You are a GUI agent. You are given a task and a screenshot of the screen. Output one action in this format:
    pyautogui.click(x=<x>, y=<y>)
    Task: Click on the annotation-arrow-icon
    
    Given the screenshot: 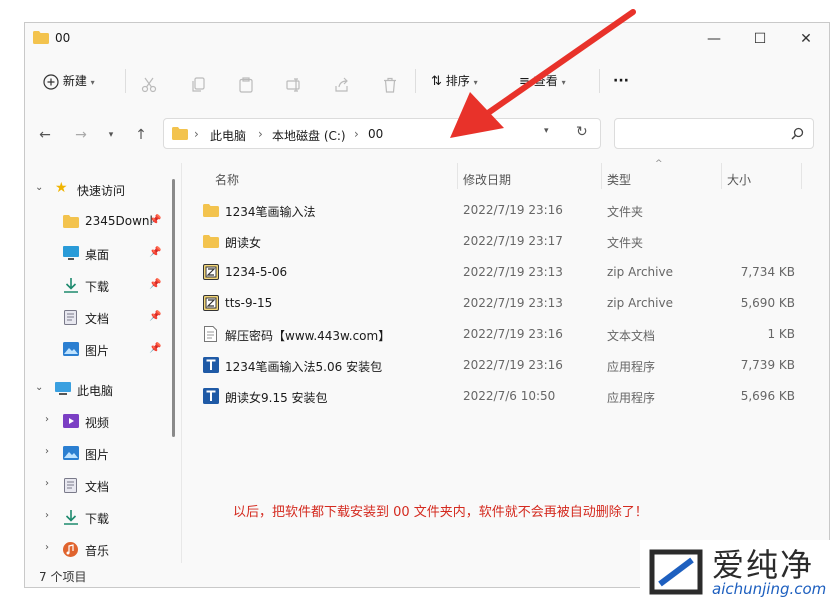 What is the action you would take?
    pyautogui.click(x=543, y=73)
    